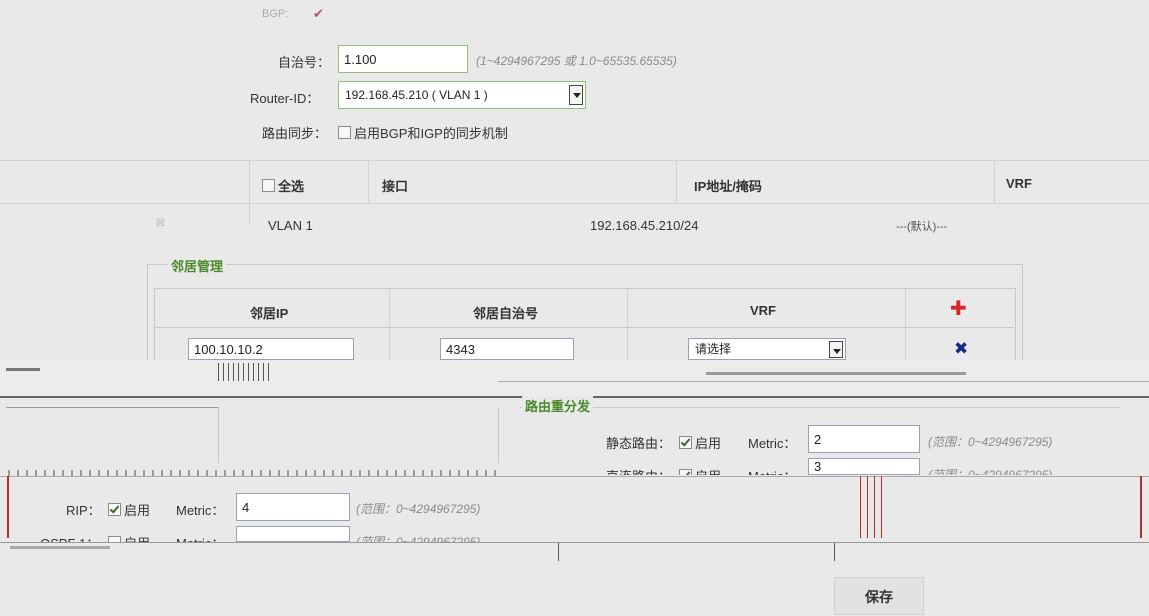  What do you see at coordinates (558, 405) in the screenshot?
I see `redistribute-legend: 路由重分发` at bounding box center [558, 405].